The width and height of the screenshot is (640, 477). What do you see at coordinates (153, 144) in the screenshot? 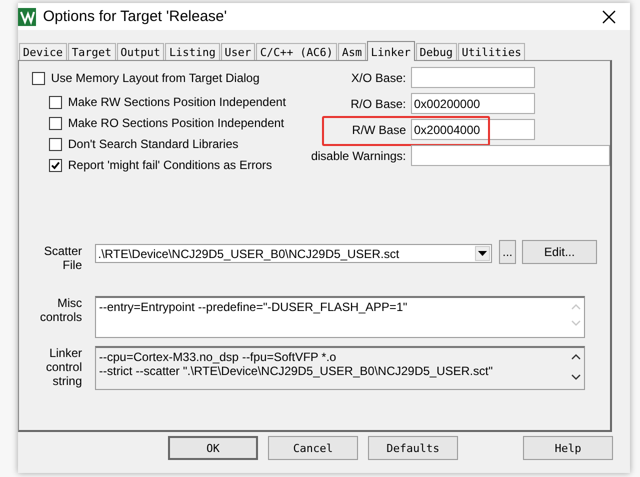
I see `checkbox-label: Don't Search Standard Libraries` at bounding box center [153, 144].